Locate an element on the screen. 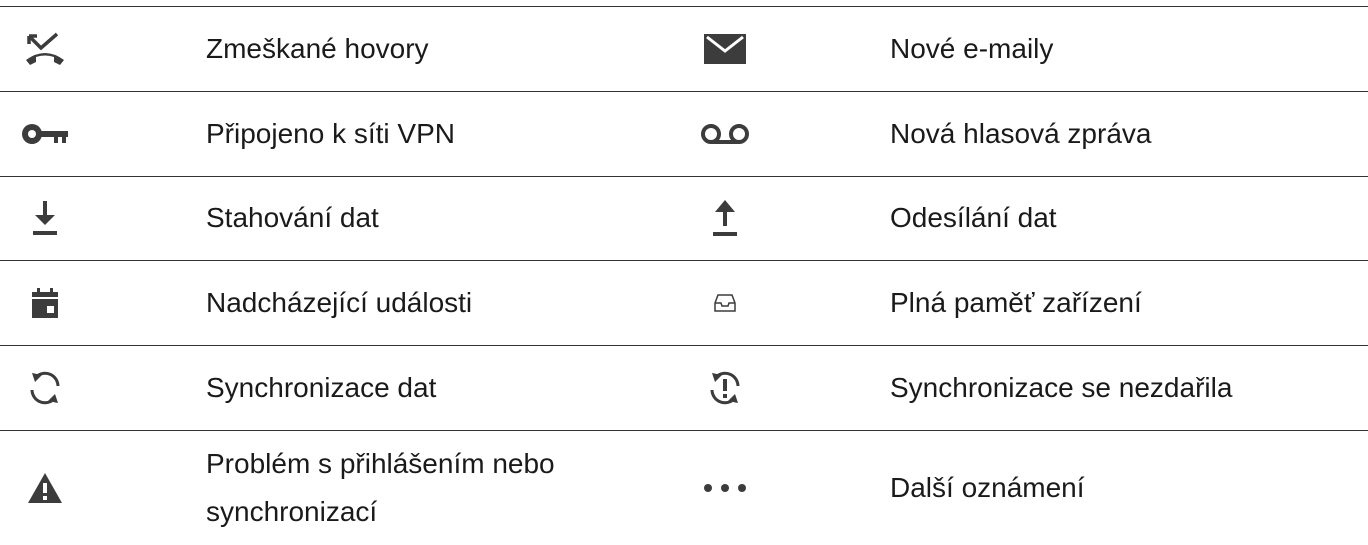  row-label: Další oznámení is located at coordinates (987, 487).